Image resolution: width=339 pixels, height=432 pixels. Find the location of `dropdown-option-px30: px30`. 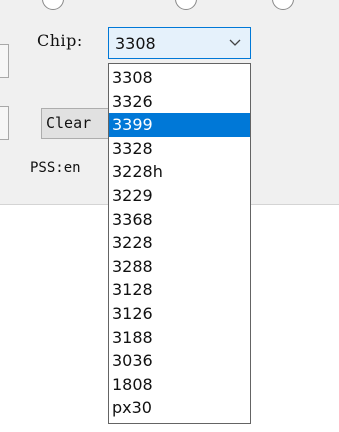

dropdown-option-px30: px30 is located at coordinates (179, 408).